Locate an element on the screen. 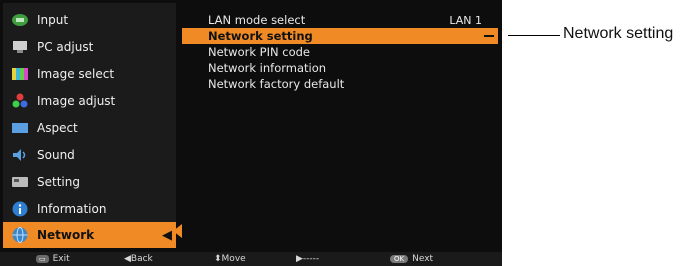 This screenshot has height=266, width=688. sidebar-item-image-select: Image select is located at coordinates (89, 74).